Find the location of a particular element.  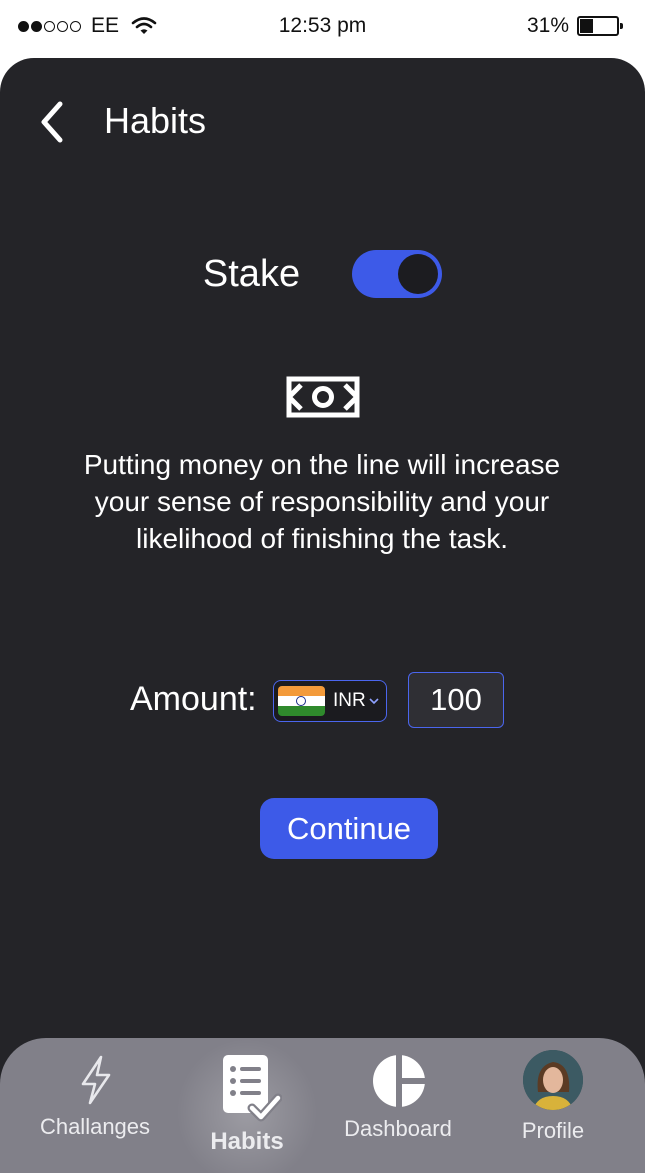

stake-label: Stake is located at coordinates (251, 273).